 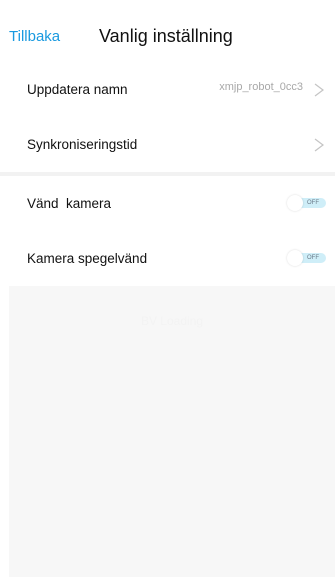 What do you see at coordinates (34, 37) in the screenshot?
I see `back-link: Tillbaka` at bounding box center [34, 37].